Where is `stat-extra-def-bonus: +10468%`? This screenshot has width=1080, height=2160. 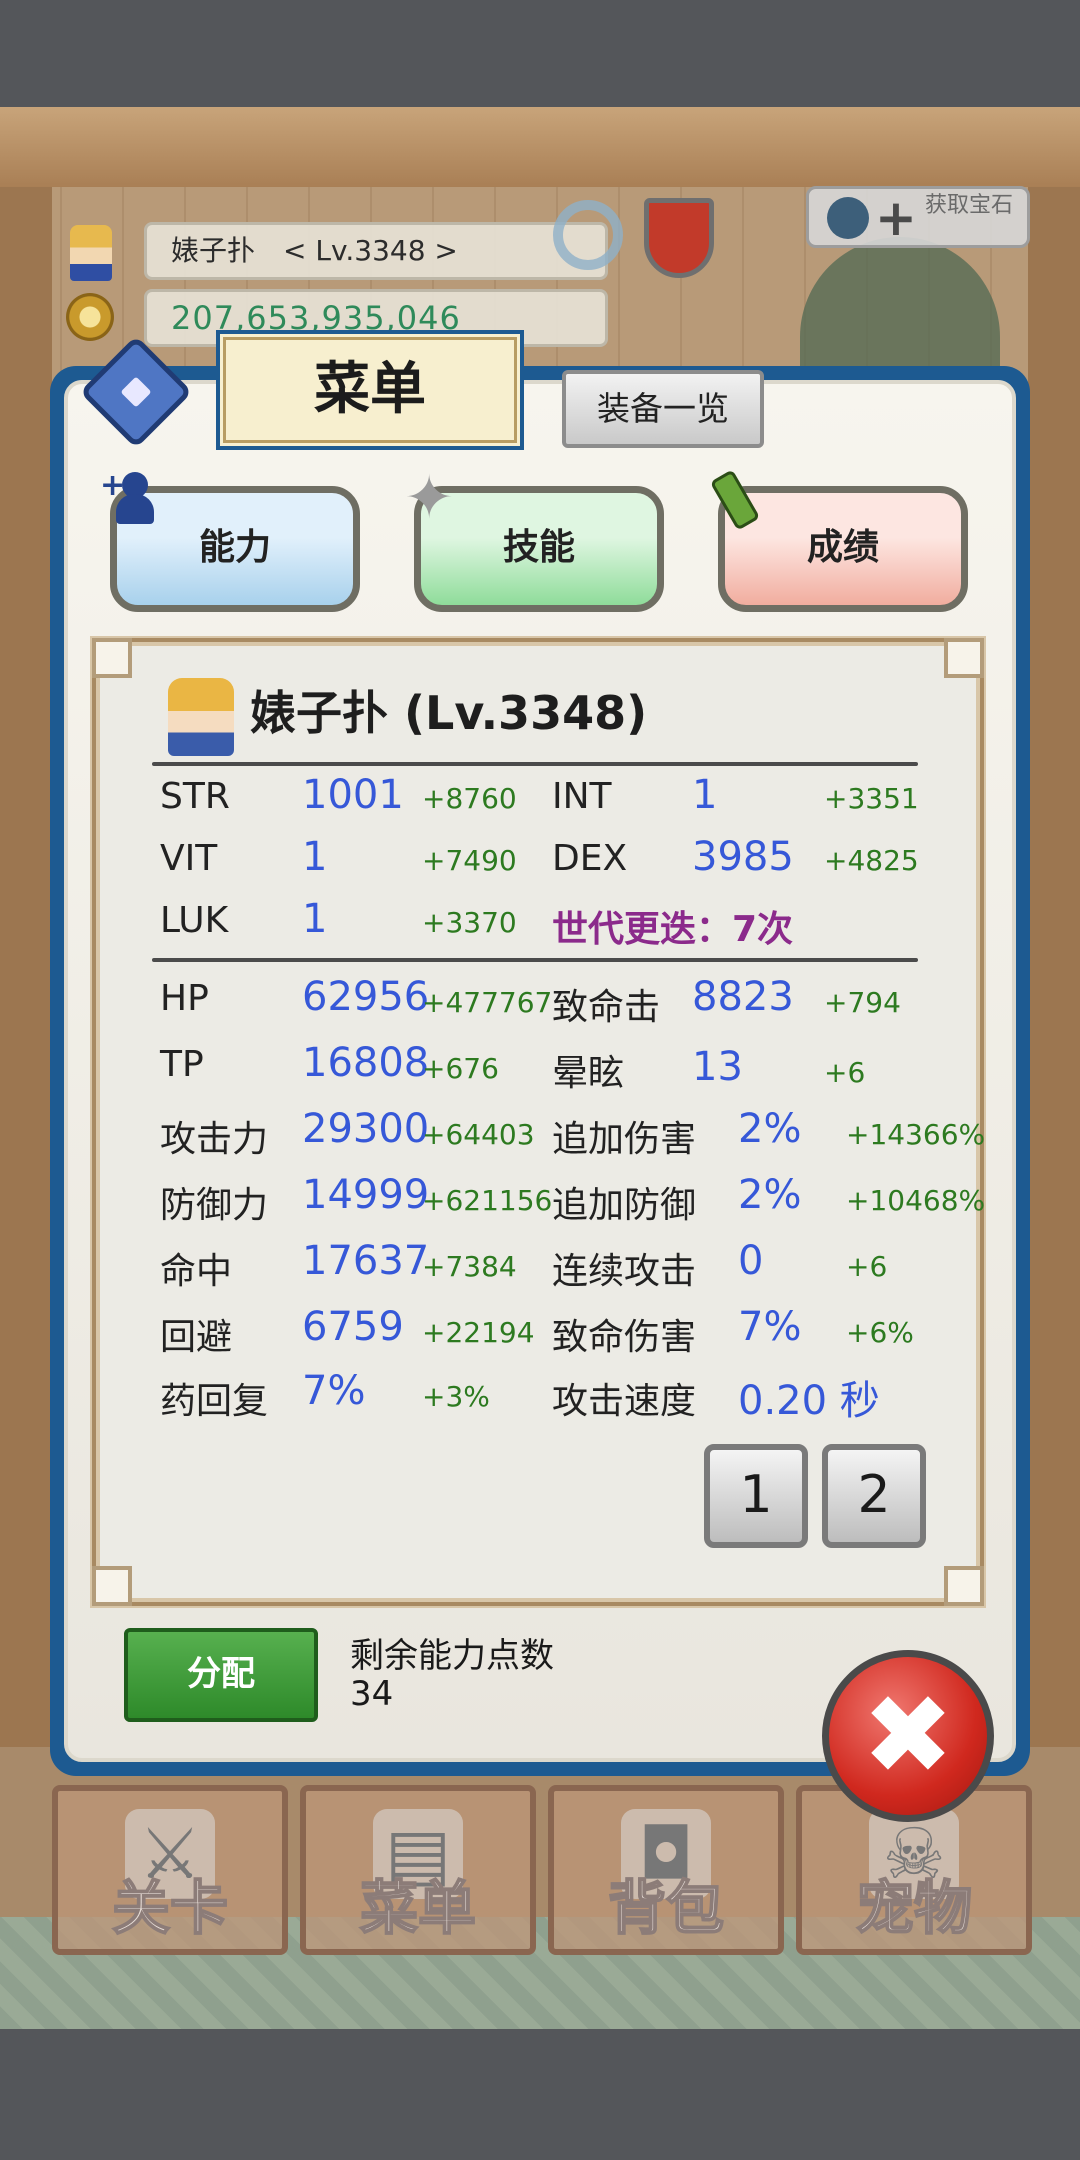
stat-extra-def-bonus: +10468% is located at coordinates (916, 1200).